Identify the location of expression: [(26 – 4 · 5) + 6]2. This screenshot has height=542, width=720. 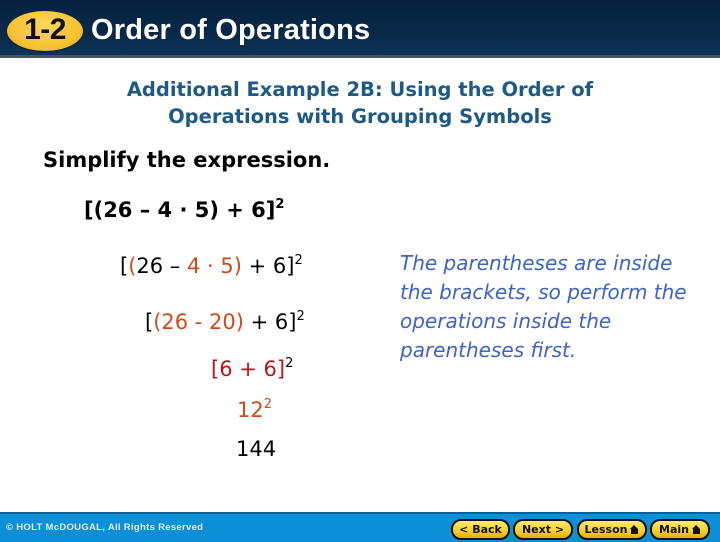
(184, 210).